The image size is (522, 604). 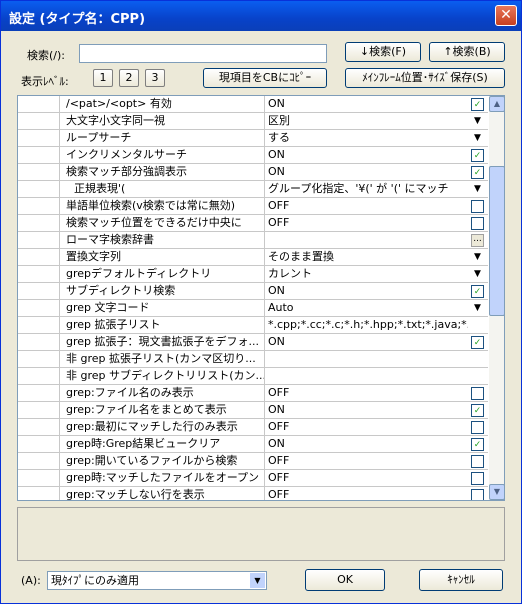 What do you see at coordinates (261, 16) in the screenshot?
I see `title-bar: 設定 (タイプ名：CPP) ✕` at bounding box center [261, 16].